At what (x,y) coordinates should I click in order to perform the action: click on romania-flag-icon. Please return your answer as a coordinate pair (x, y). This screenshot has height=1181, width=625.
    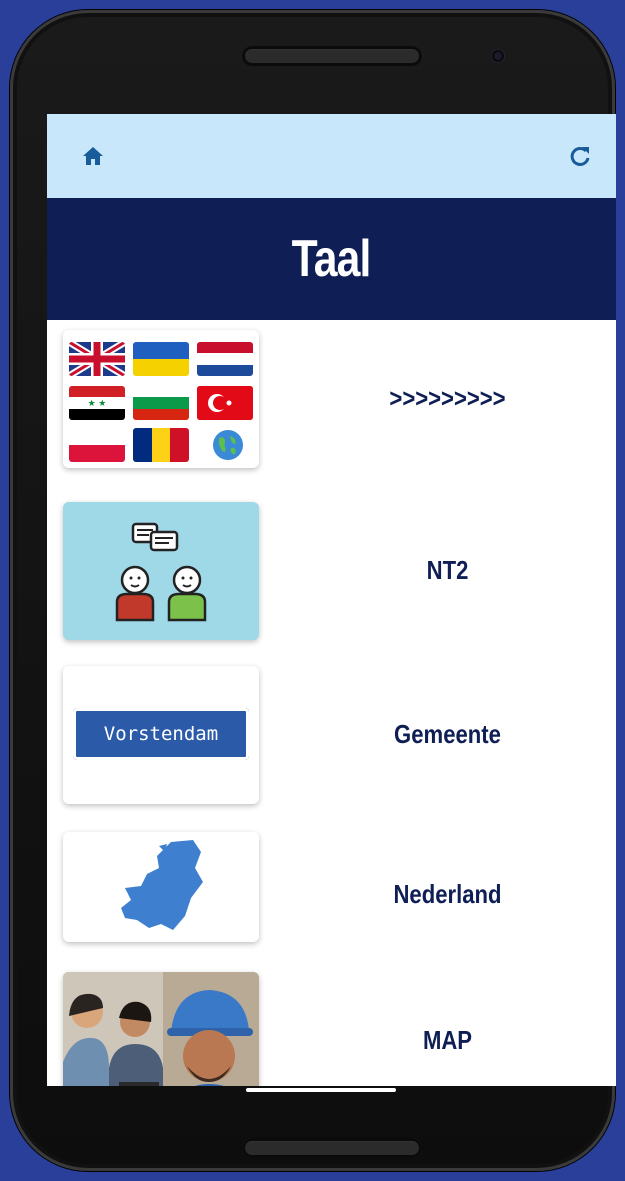
    Looking at the image, I should click on (161, 445).